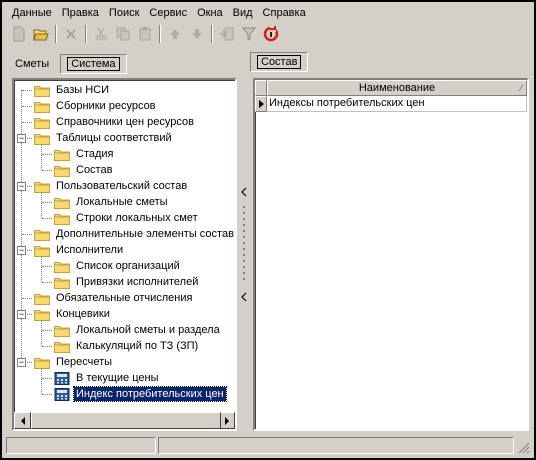 The height and width of the screenshot is (460, 536). Describe the element at coordinates (124, 298) in the screenshot. I see `tree-item-label: Обязательные отчисления` at that location.